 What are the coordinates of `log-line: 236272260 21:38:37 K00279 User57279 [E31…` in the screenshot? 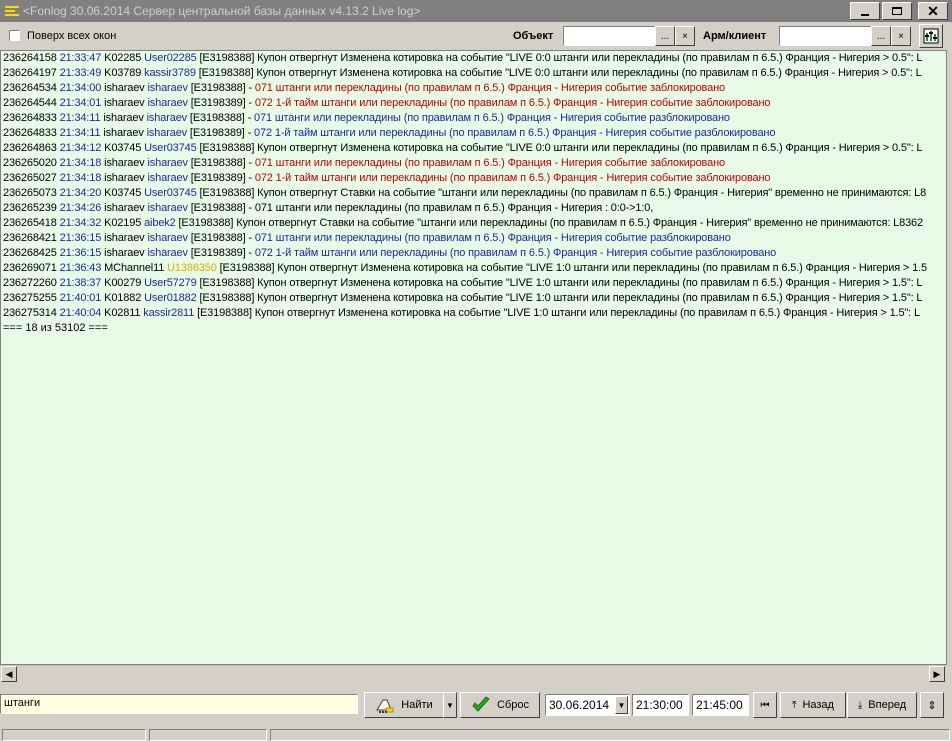 It's located at (473, 283).